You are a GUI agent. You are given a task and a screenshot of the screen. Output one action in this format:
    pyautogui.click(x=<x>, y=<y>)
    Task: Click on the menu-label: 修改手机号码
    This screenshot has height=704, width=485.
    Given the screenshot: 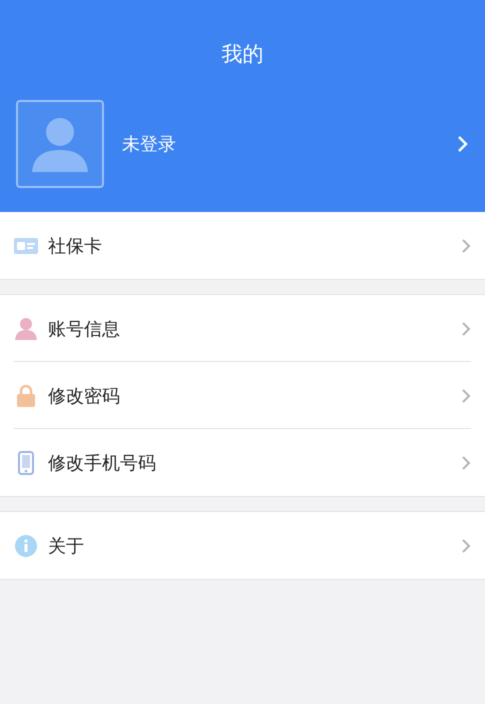 What is the action you would take?
    pyautogui.click(x=102, y=463)
    